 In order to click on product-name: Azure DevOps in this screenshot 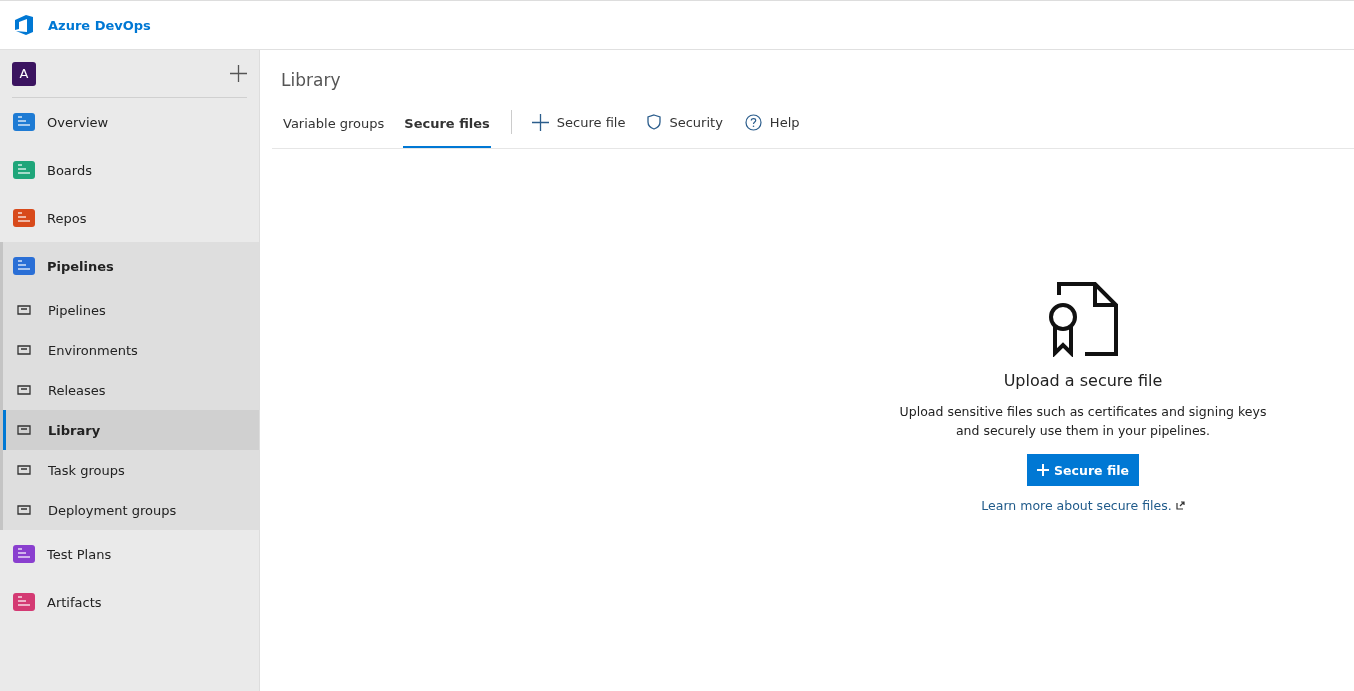, I will do `click(99, 25)`.